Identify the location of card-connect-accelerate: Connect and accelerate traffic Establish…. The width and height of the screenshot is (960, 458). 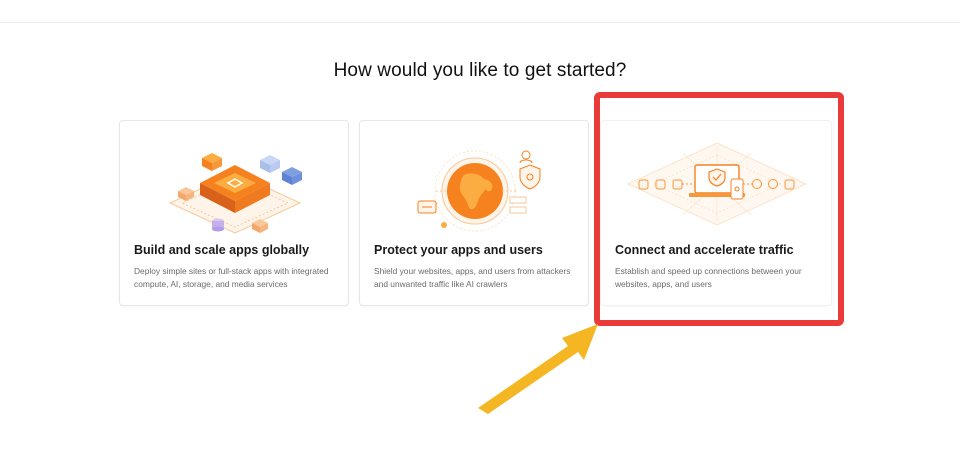
(716, 213).